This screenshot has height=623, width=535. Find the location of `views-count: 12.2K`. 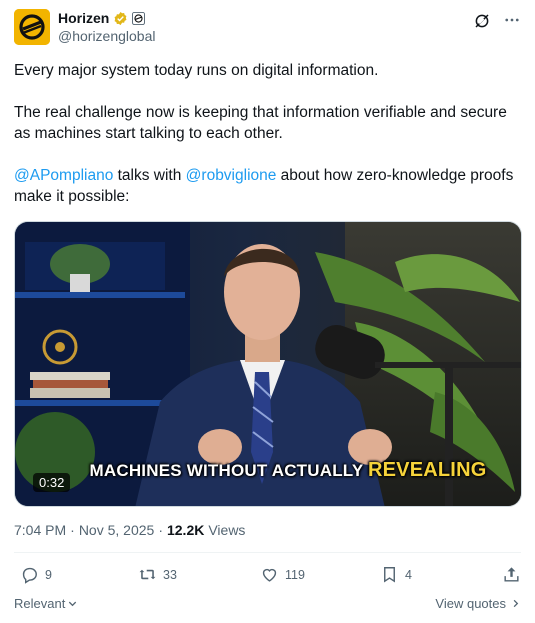

views-count: 12.2K is located at coordinates (185, 530).